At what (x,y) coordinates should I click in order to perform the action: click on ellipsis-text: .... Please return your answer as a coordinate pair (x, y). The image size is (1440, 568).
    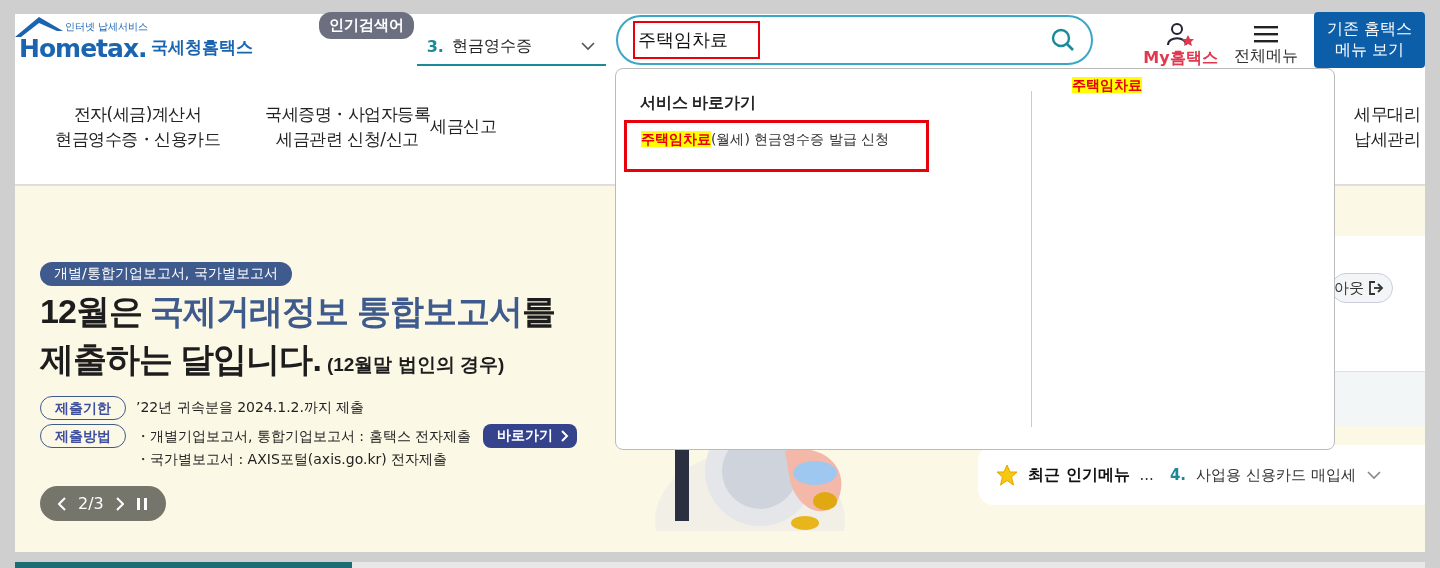
    Looking at the image, I should click on (1146, 475).